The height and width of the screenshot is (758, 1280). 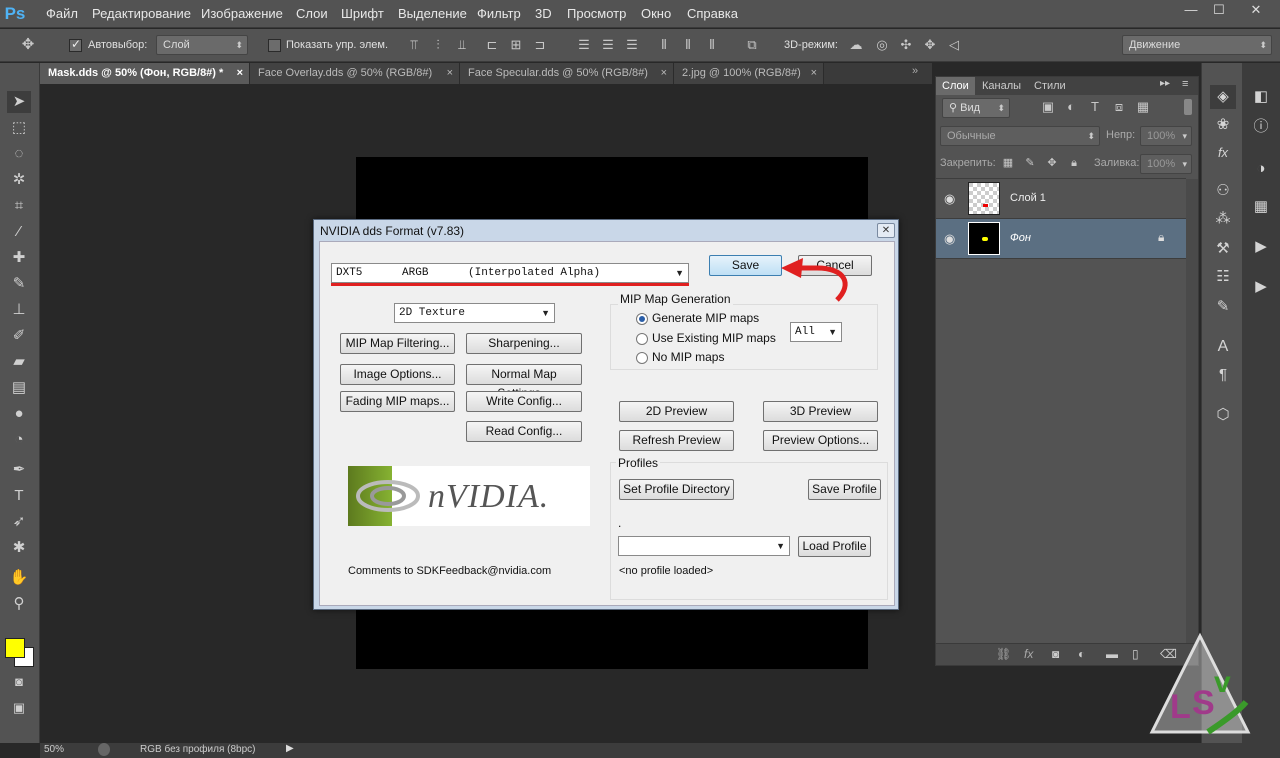 I want to click on save-button: Save, so click(x=745, y=265).